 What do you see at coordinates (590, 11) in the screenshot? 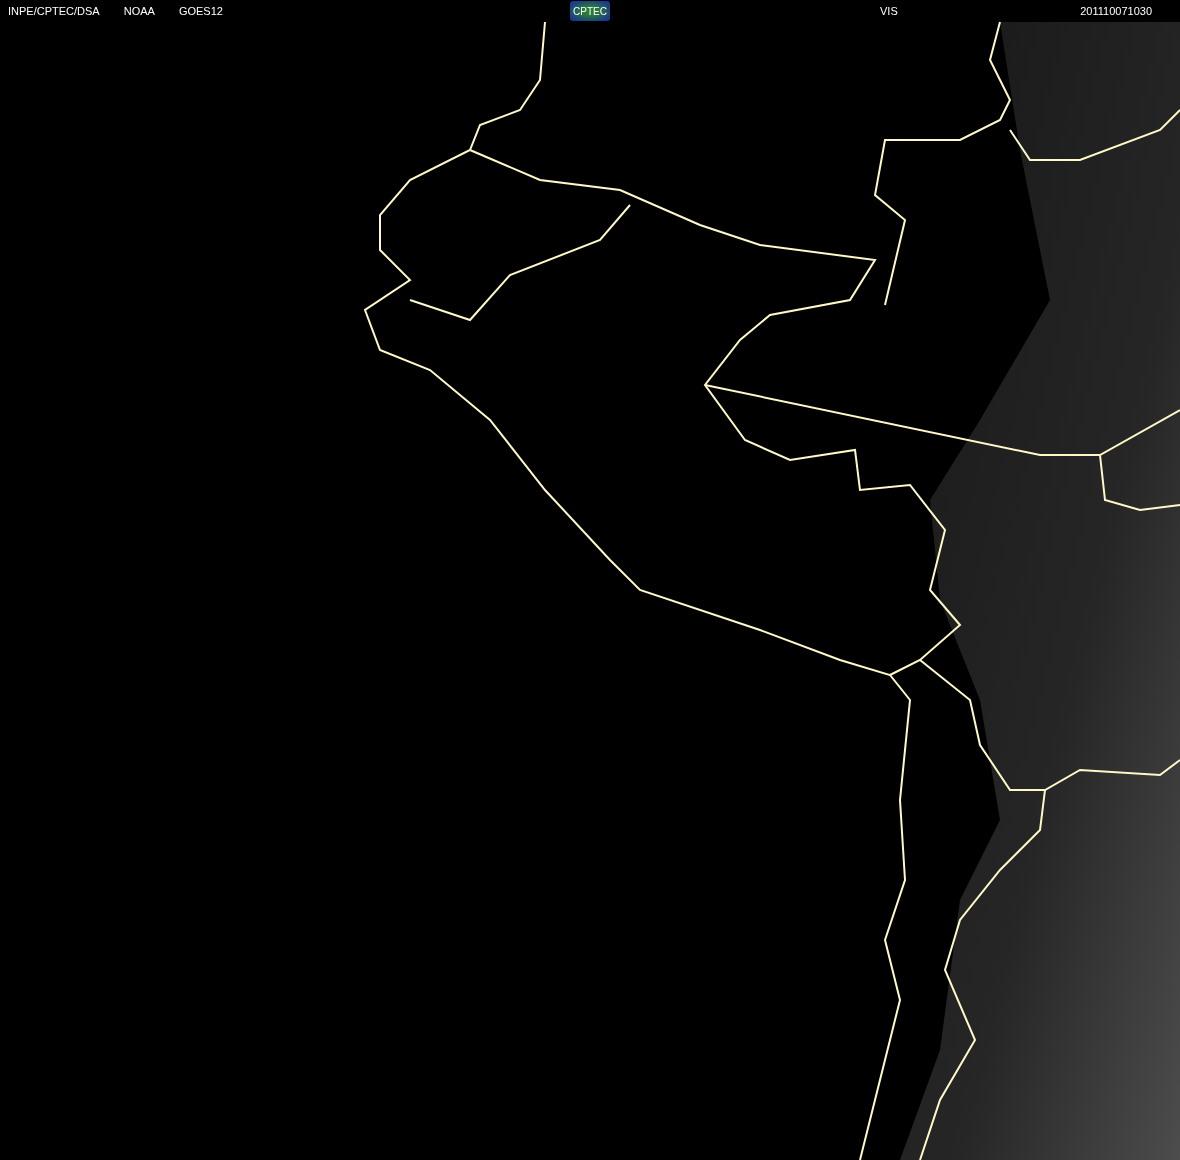
I see `logo: CPTEC` at bounding box center [590, 11].